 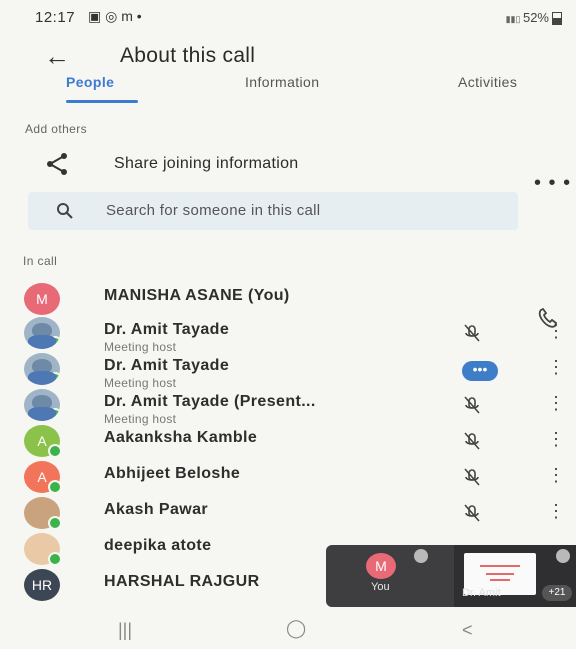 I want to click on avatar: M, so click(x=42, y=299).